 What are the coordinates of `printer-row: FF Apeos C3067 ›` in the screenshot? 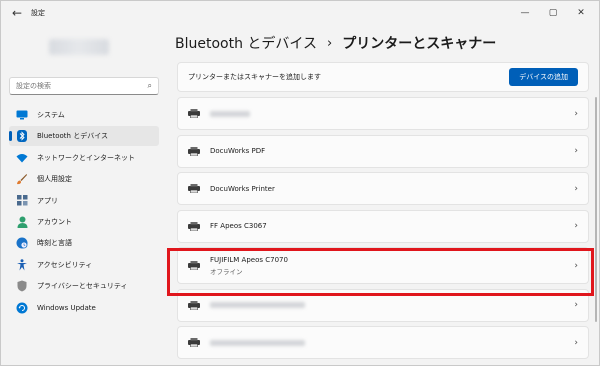 It's located at (383, 226).